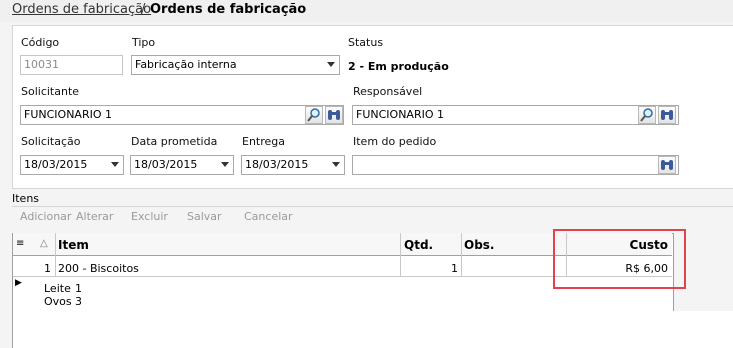 The image size is (733, 348). I want to click on edit-button: Alterar, so click(94, 216).